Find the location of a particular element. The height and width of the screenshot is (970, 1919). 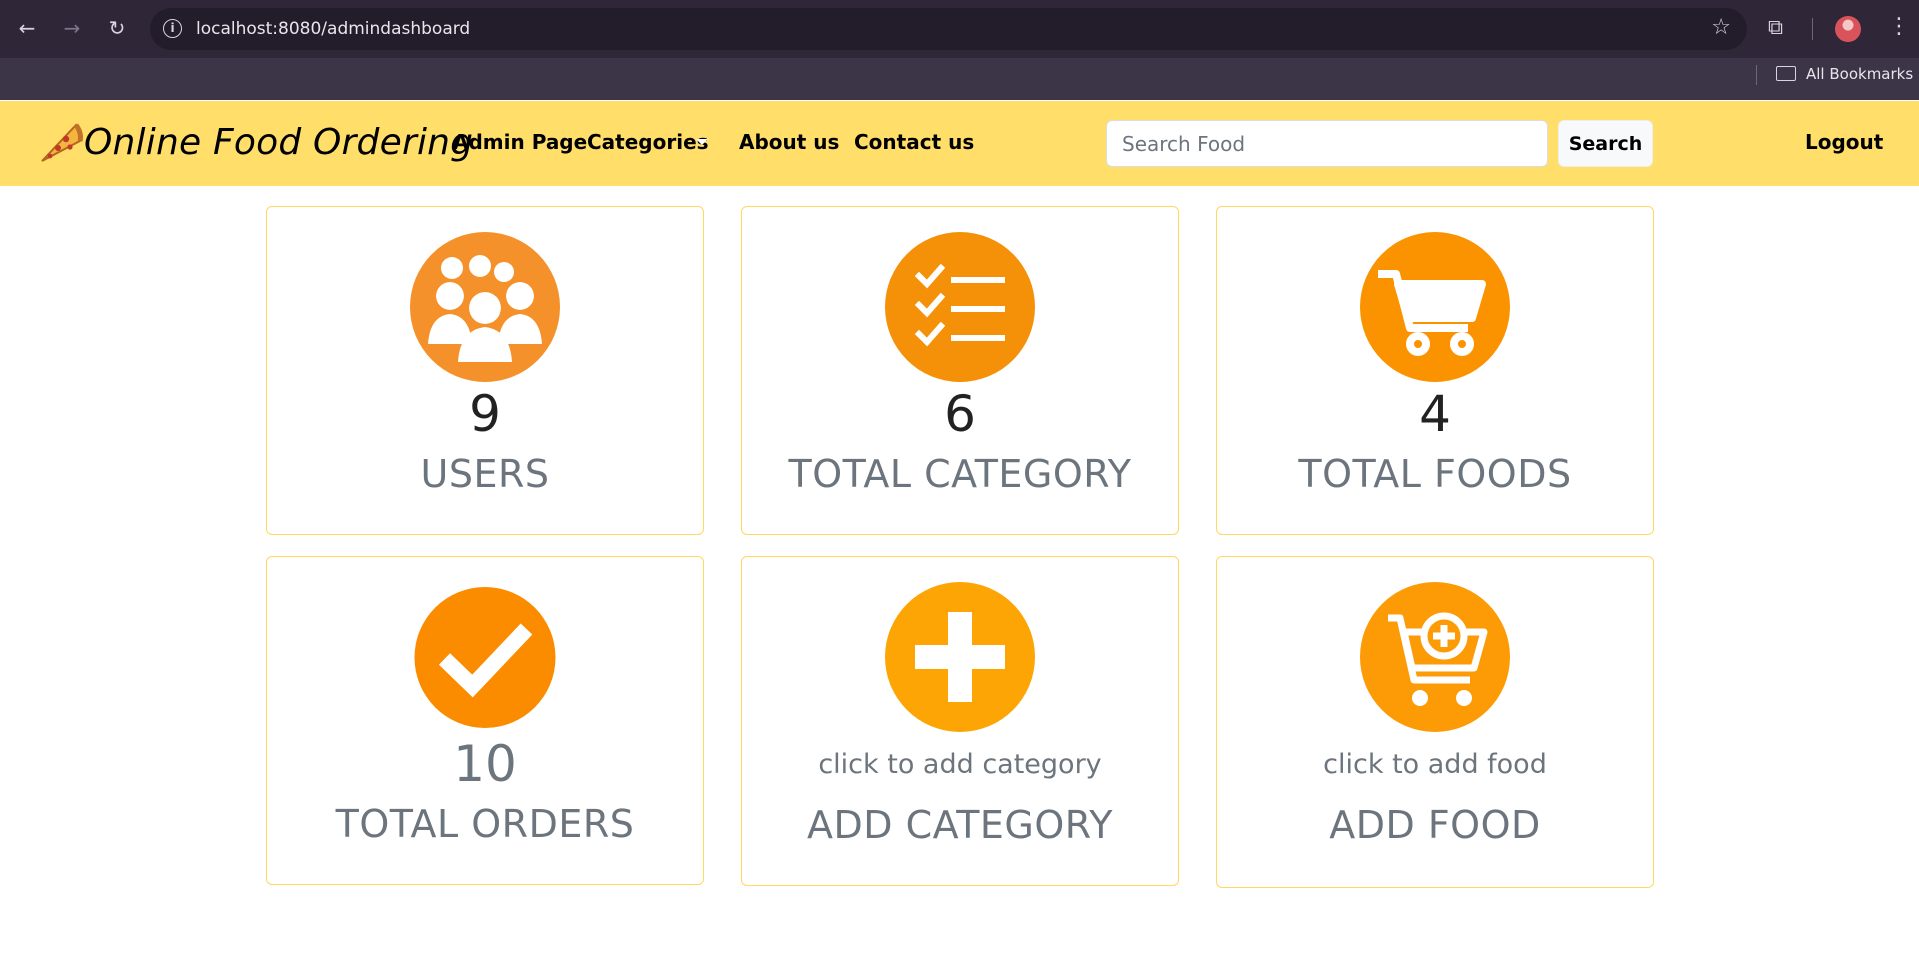

orders-count: 10 is located at coordinates (485, 764).